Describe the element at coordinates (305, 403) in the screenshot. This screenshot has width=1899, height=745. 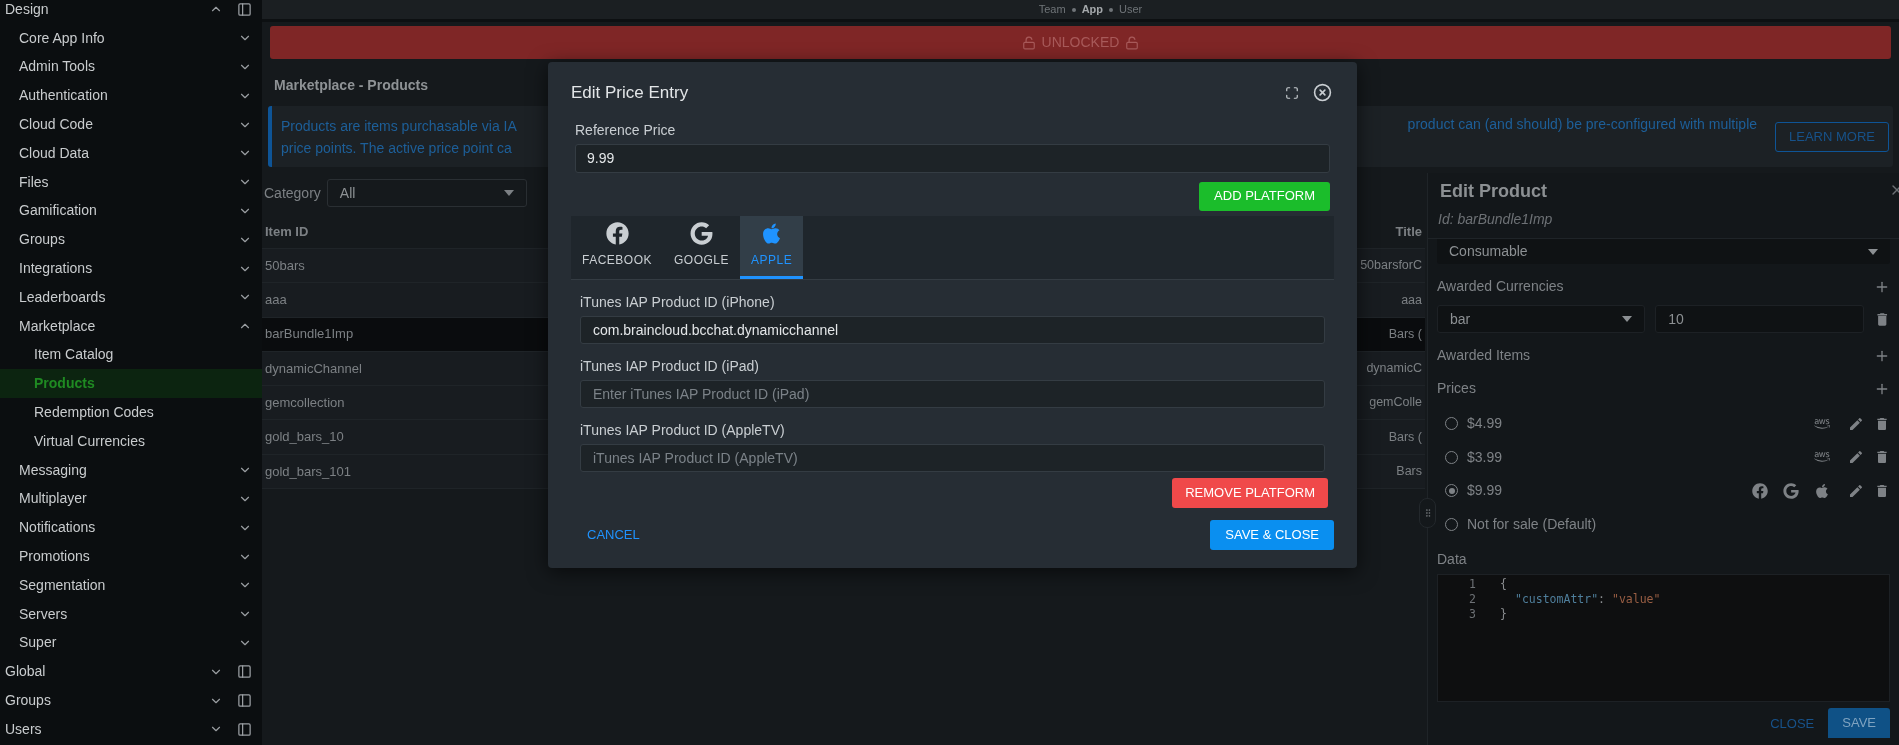
I see `table-cell-text: gemcollection` at that location.